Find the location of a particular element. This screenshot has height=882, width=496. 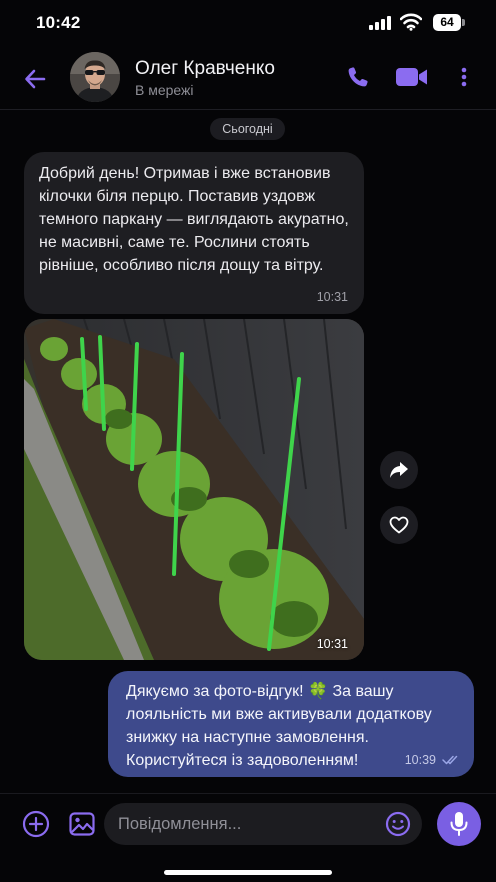

voice-message-button is located at coordinates (459, 824).